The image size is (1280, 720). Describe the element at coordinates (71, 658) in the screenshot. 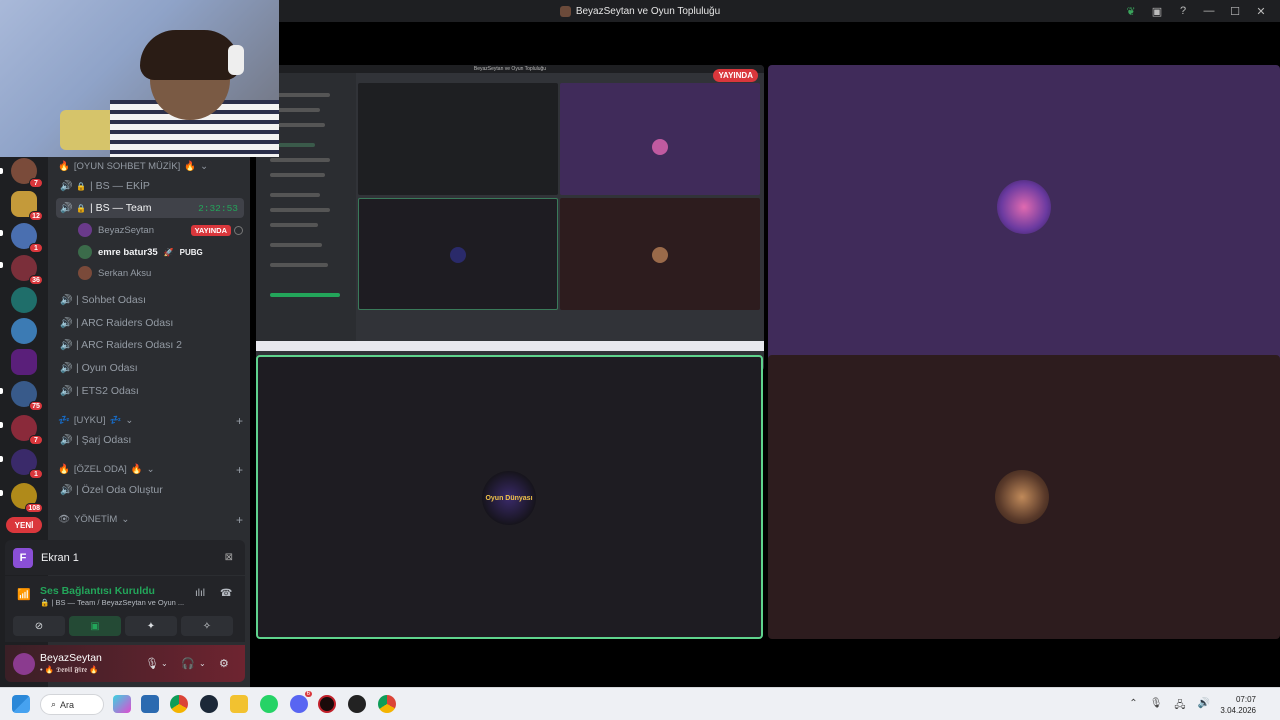

I see `username: BeyazSeytan` at that location.